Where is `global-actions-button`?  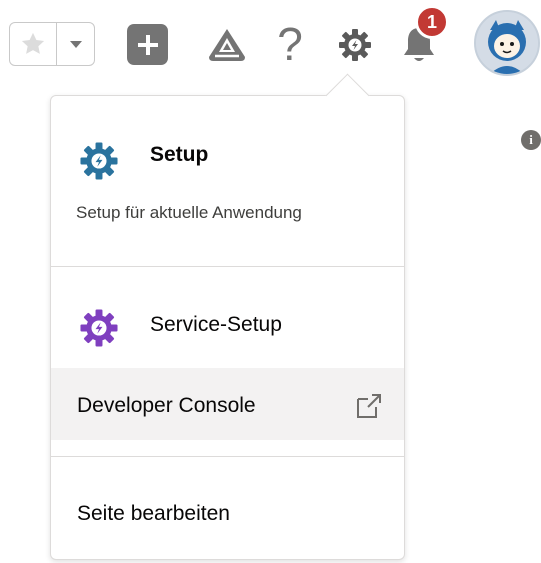 global-actions-button is located at coordinates (147, 44).